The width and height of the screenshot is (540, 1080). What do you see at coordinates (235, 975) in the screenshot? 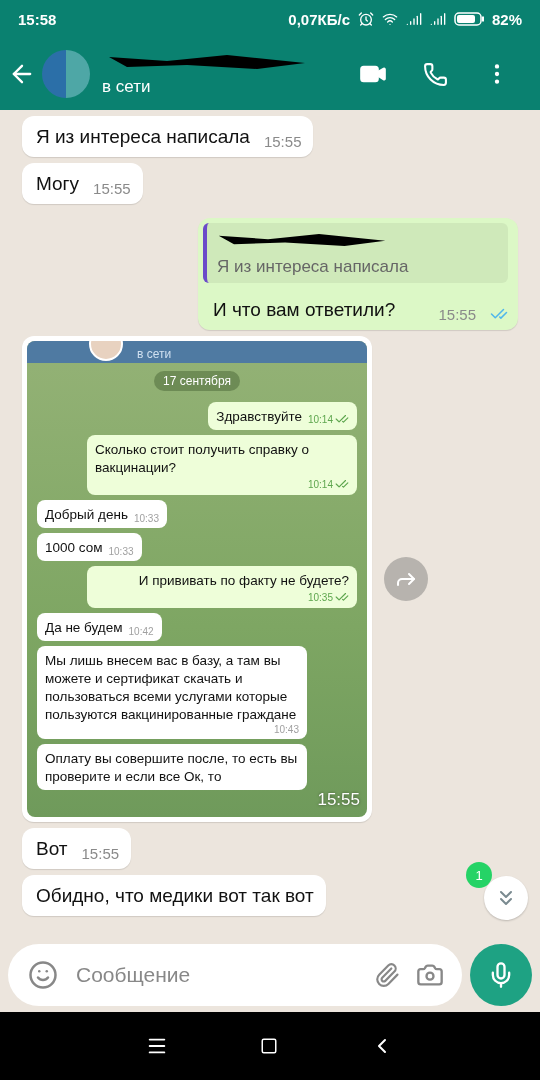
I see `message-field: Сообщение` at bounding box center [235, 975].